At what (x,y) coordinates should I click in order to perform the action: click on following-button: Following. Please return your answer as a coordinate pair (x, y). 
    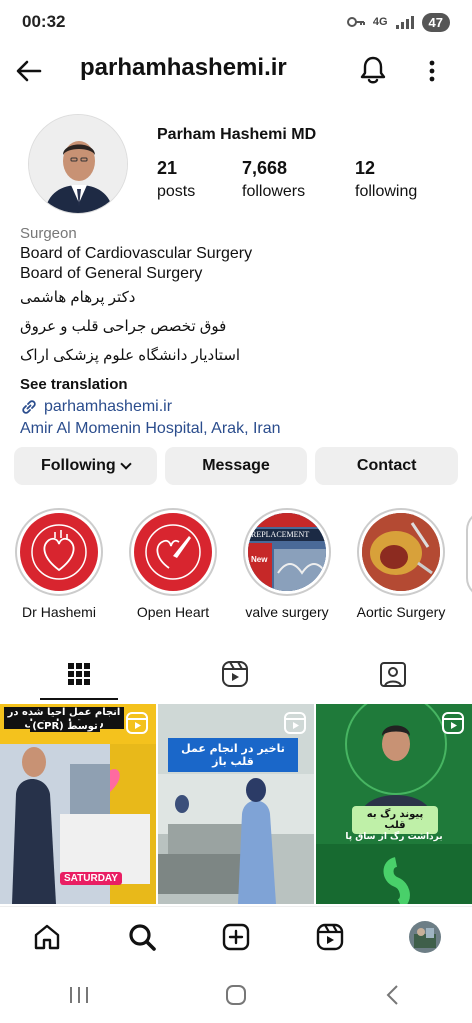
    Looking at the image, I should click on (85, 466).